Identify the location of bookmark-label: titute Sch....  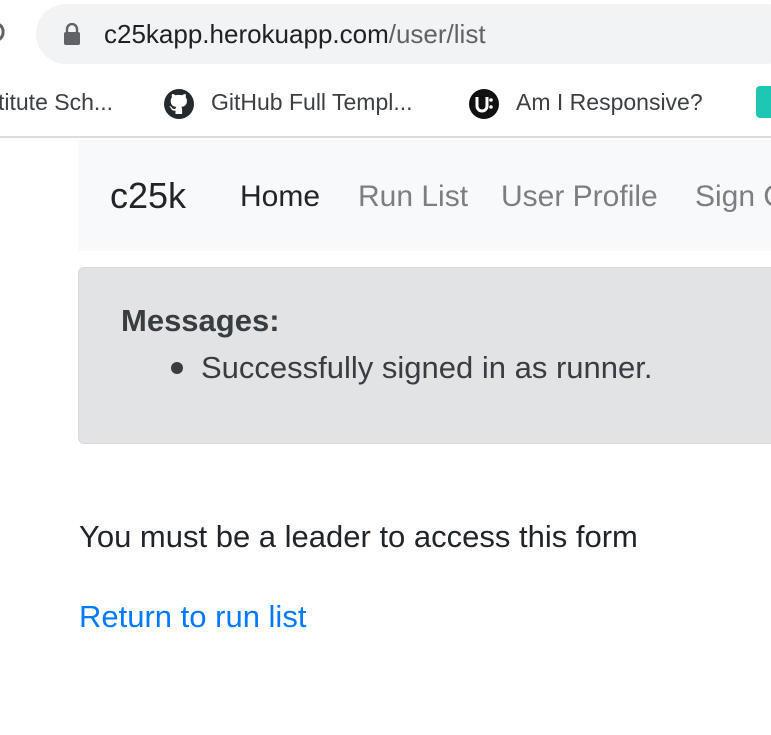
(57, 102).